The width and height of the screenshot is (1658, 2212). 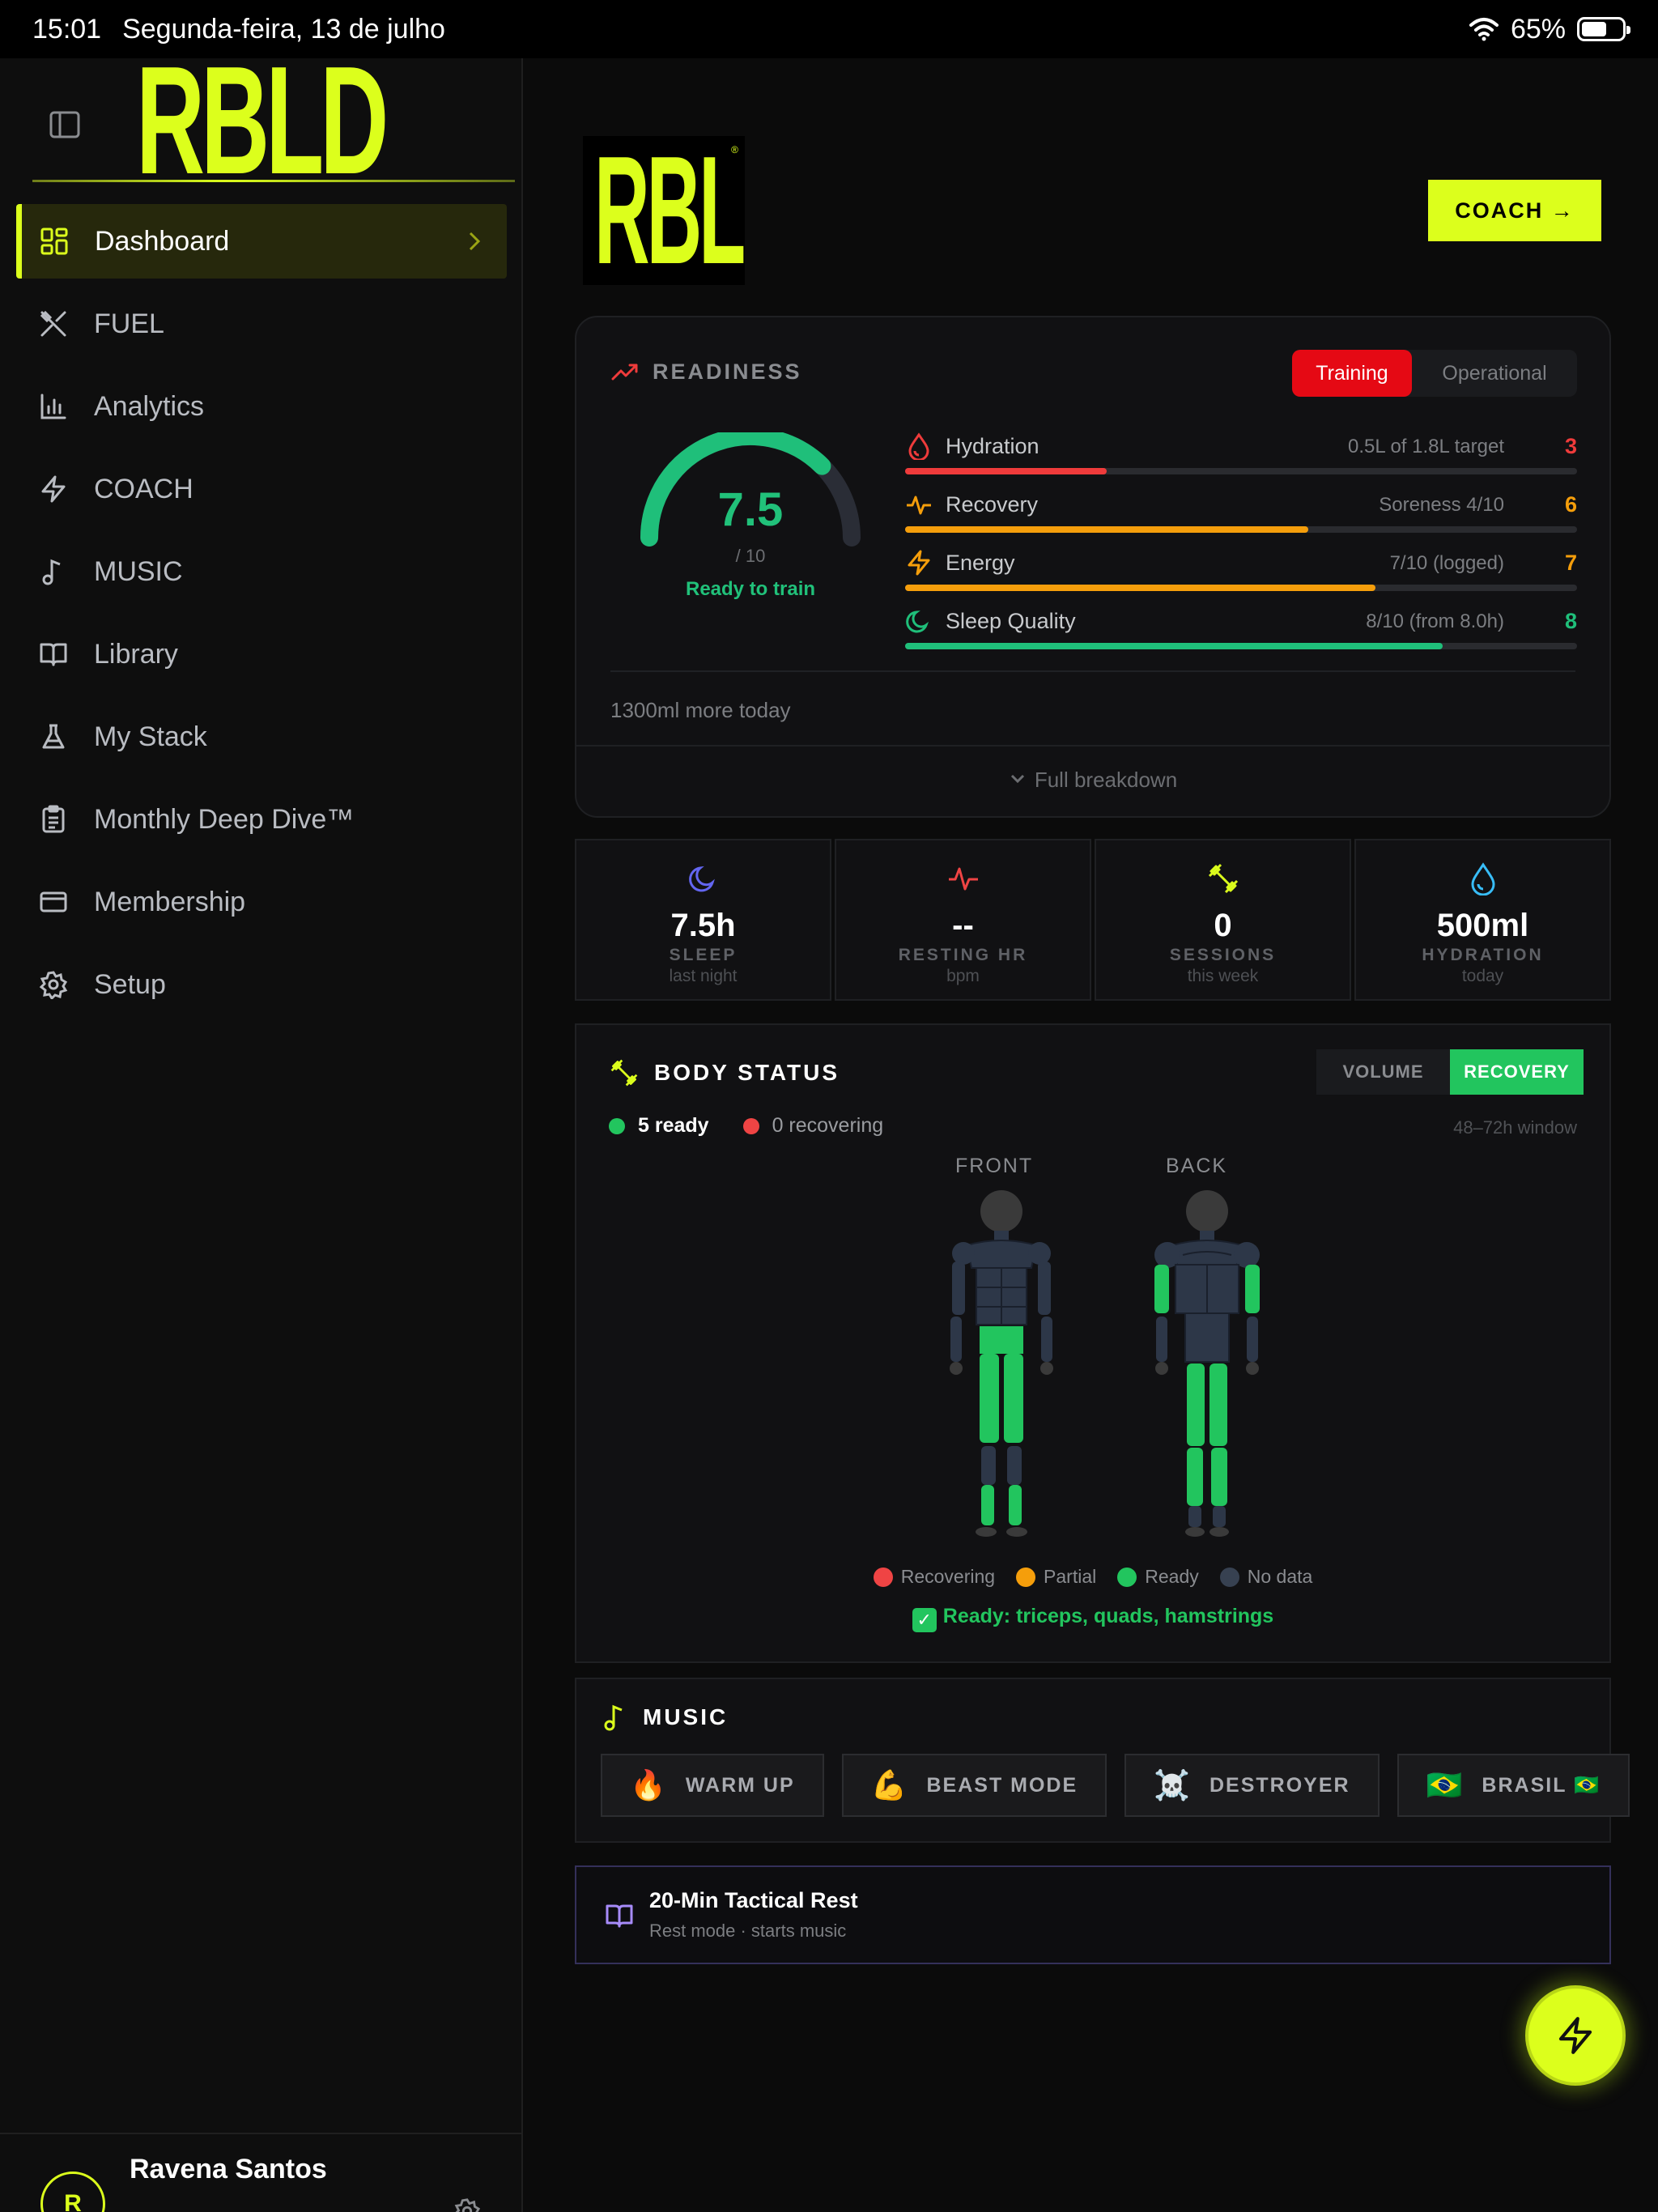 I want to click on metric-sleep-quality: Sleep Quality 8/10 (from 8.0h) 8, so click(x=1241, y=633).